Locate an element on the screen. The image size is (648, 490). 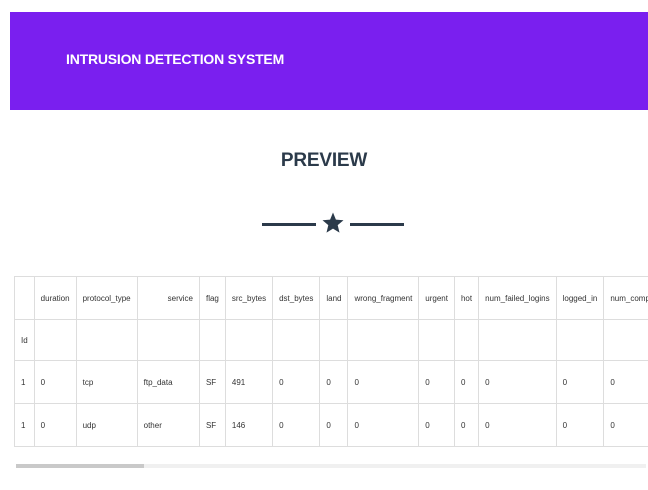
table-cell: tcp is located at coordinates (106, 382).